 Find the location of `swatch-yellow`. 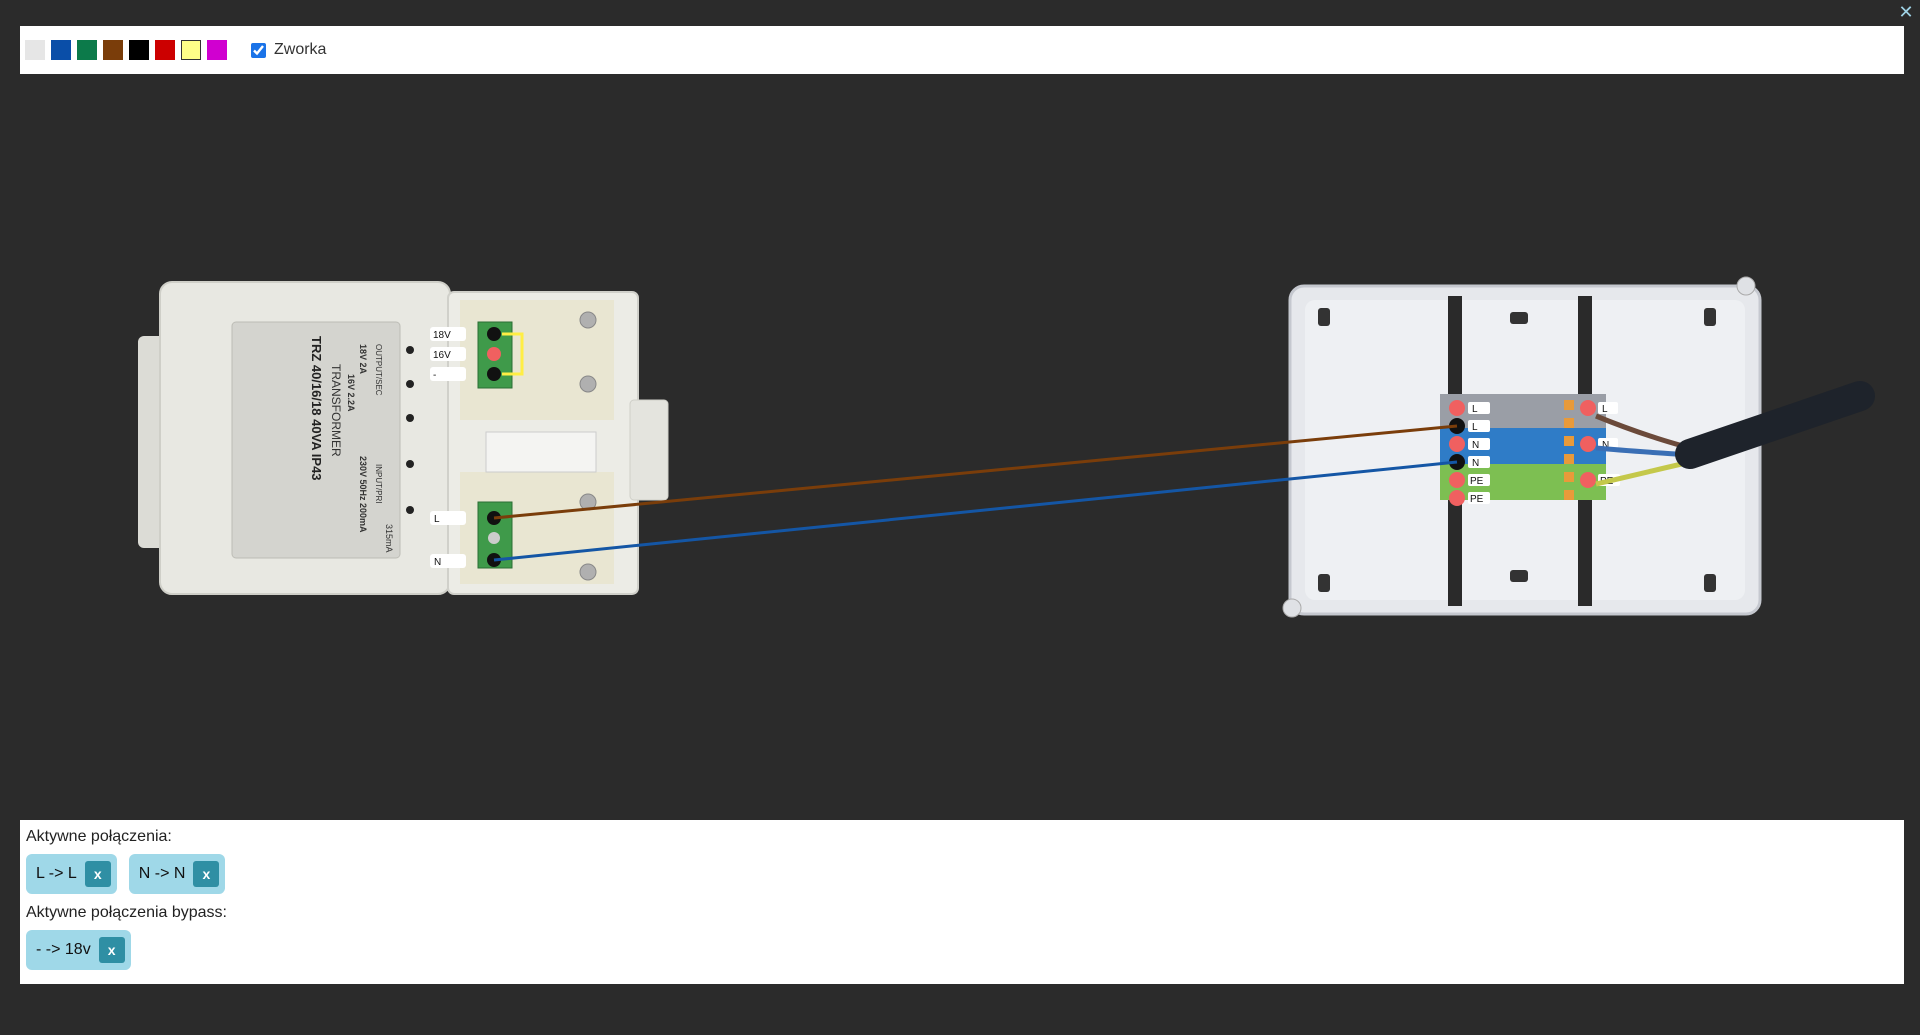

swatch-yellow is located at coordinates (191, 50).